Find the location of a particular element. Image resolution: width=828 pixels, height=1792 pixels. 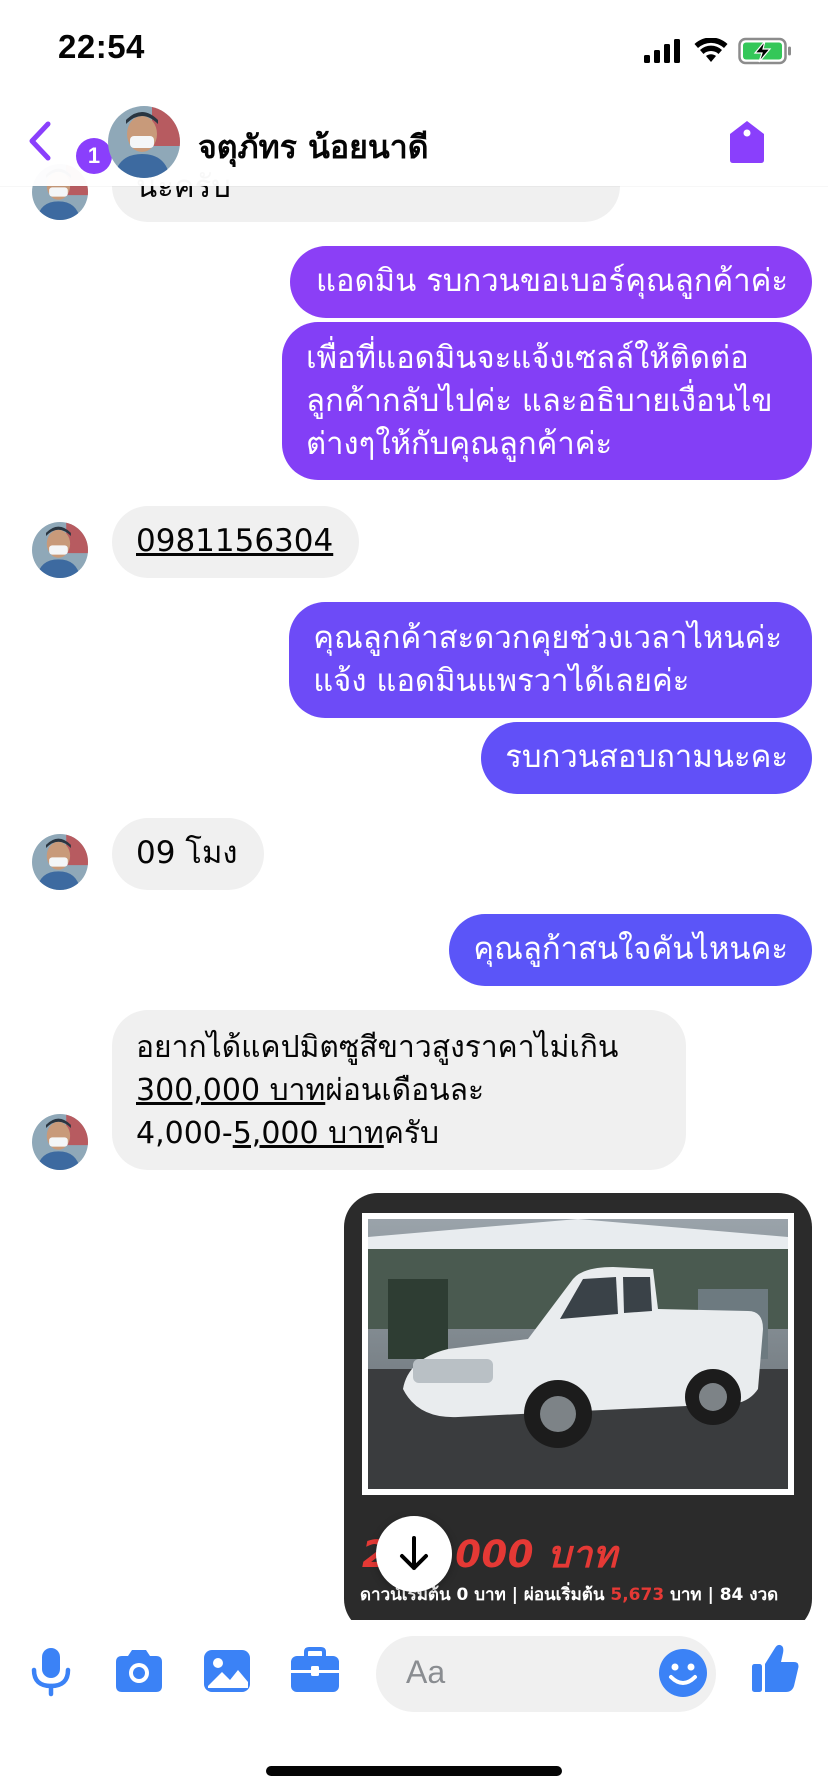

camera-icon is located at coordinates (139, 1671).